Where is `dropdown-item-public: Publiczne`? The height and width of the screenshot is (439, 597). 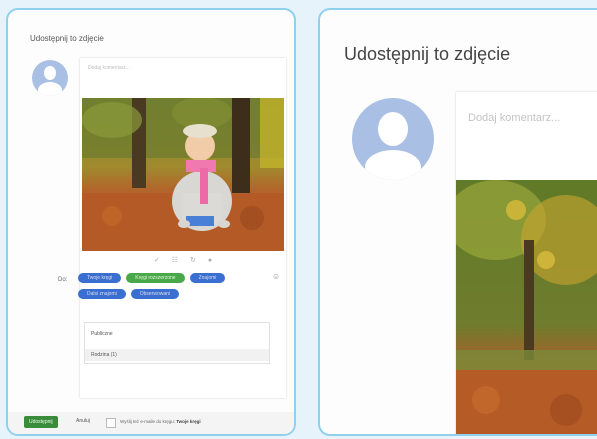 dropdown-item-public: Publiczne is located at coordinates (102, 334).